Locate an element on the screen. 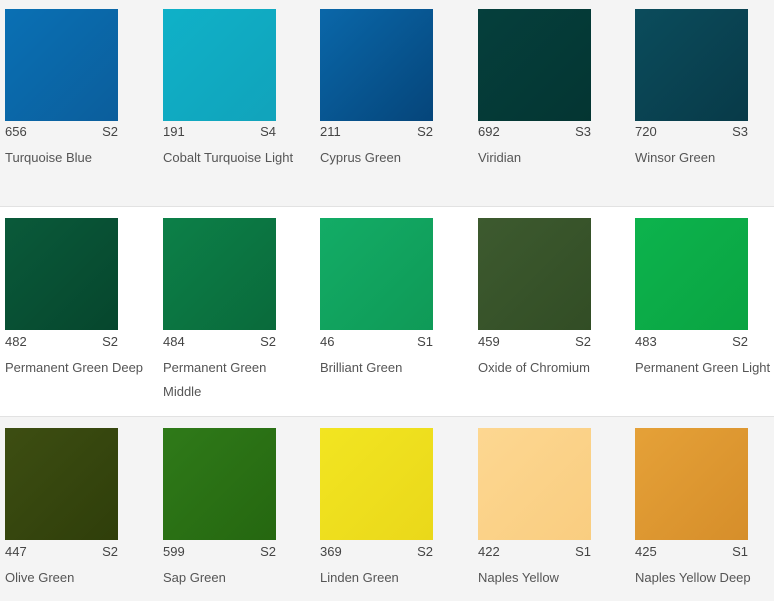 The height and width of the screenshot is (601, 774). swatch-card-naples-yellow: 422 S1 Naples Yellow is located at coordinates (534, 509).